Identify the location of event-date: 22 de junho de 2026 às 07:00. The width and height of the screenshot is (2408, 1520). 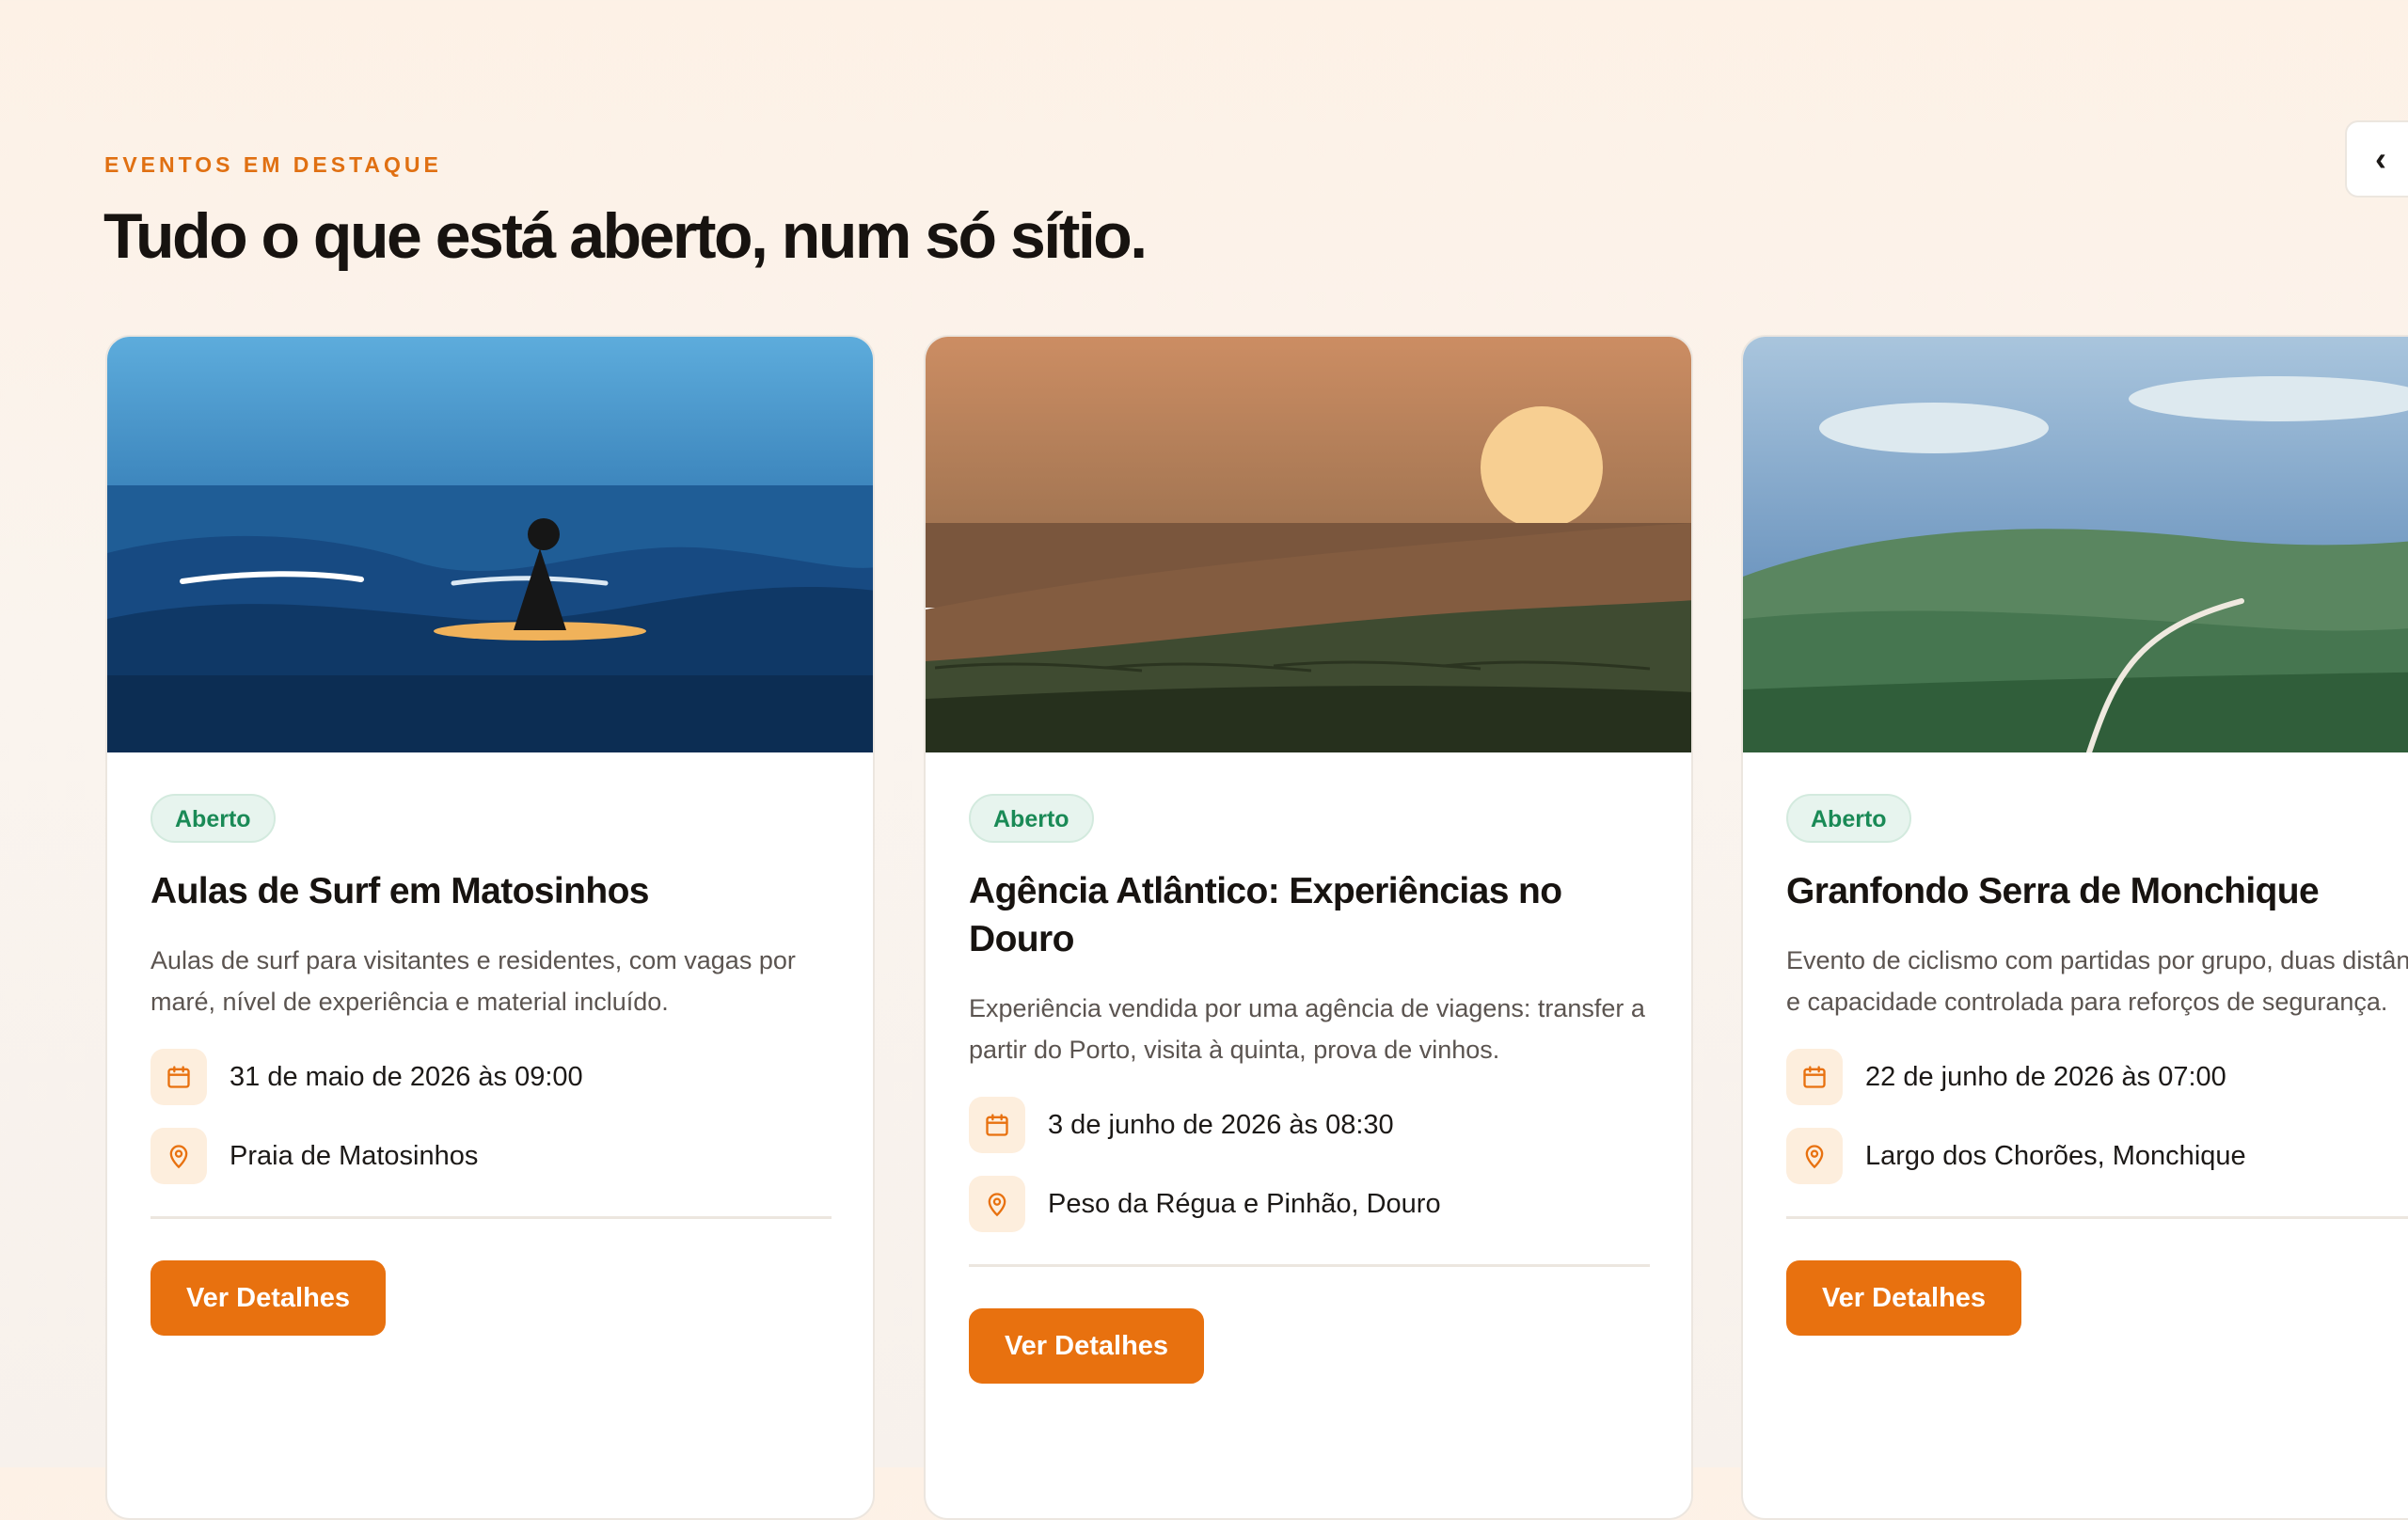
(2046, 1076).